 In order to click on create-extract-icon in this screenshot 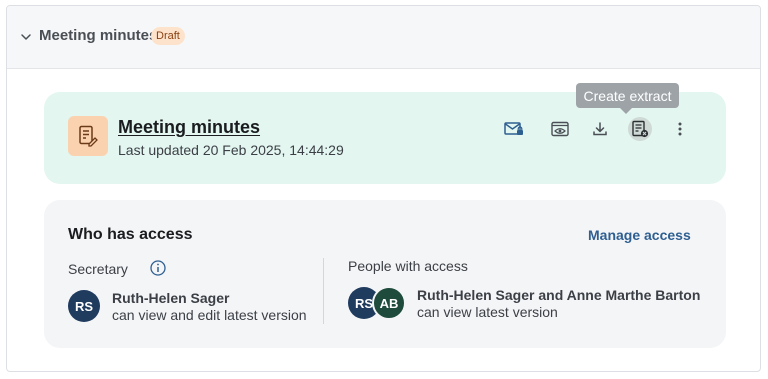, I will do `click(640, 129)`.